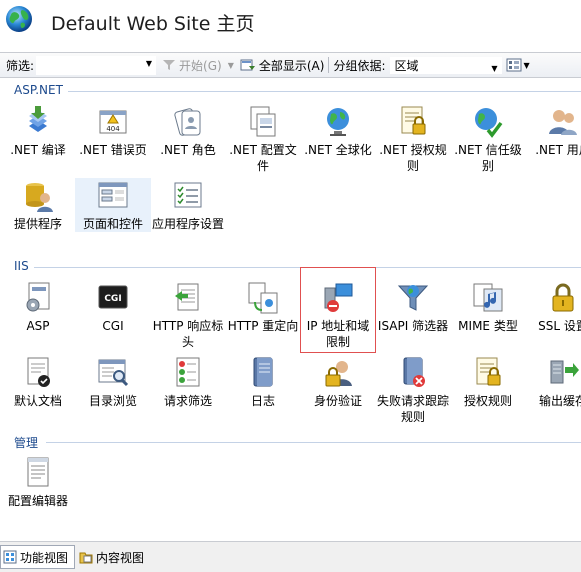  I want to click on tab-features-view: 功能视图, so click(38, 557).